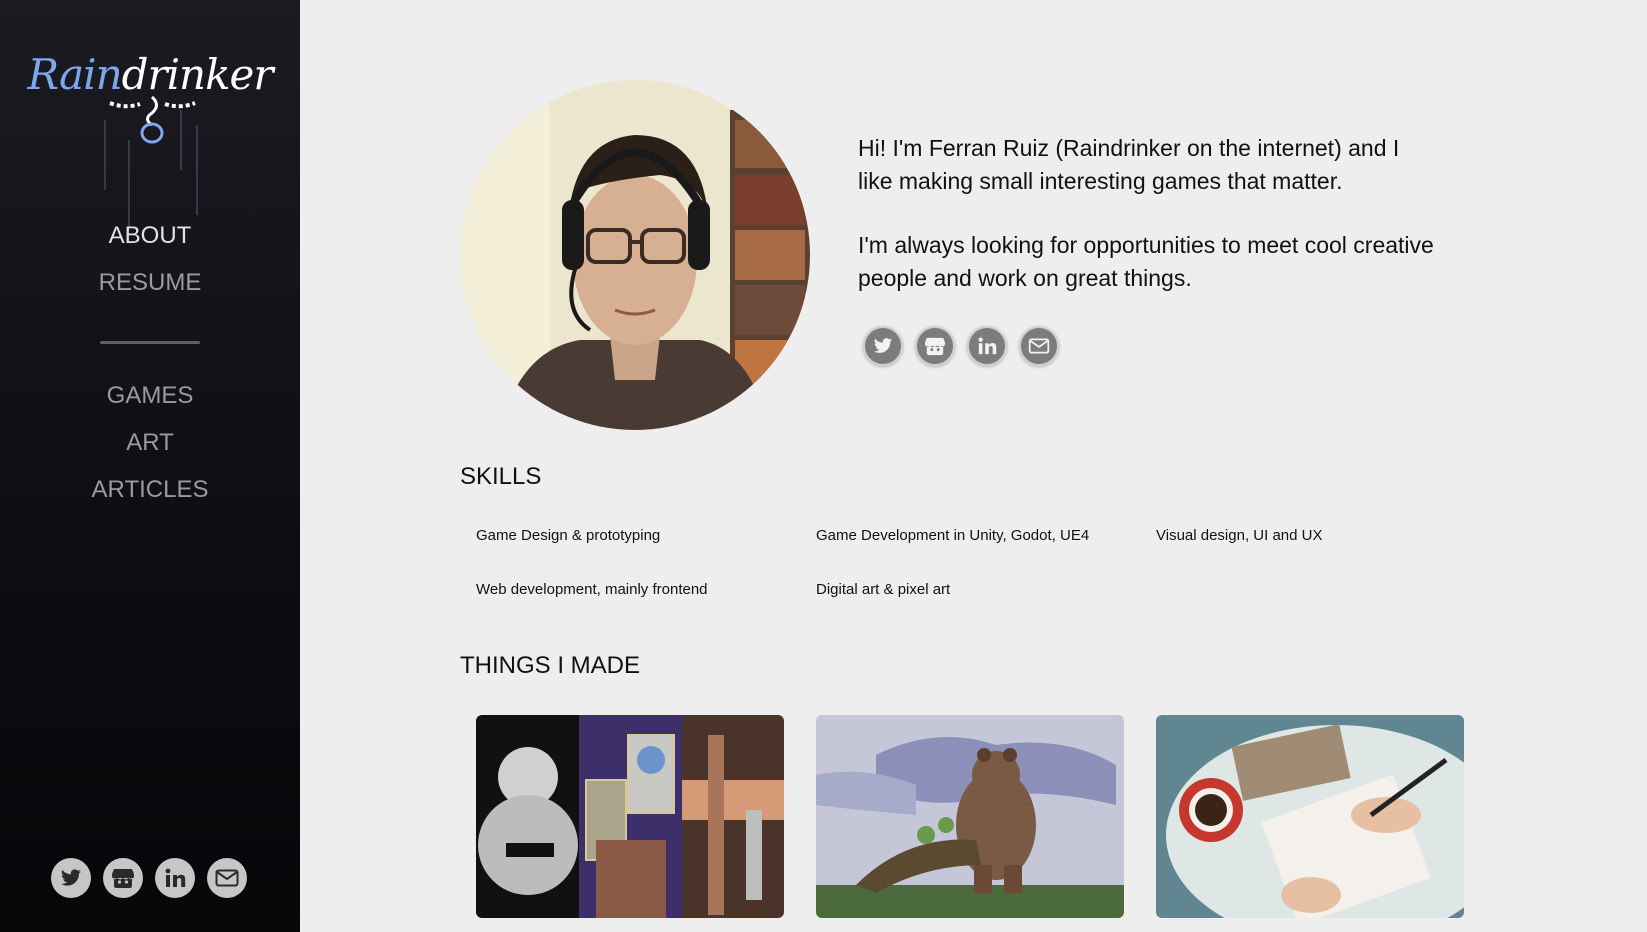 The image size is (1647, 932). What do you see at coordinates (152, 119) in the screenshot?
I see `raindrop-logo-mark` at bounding box center [152, 119].